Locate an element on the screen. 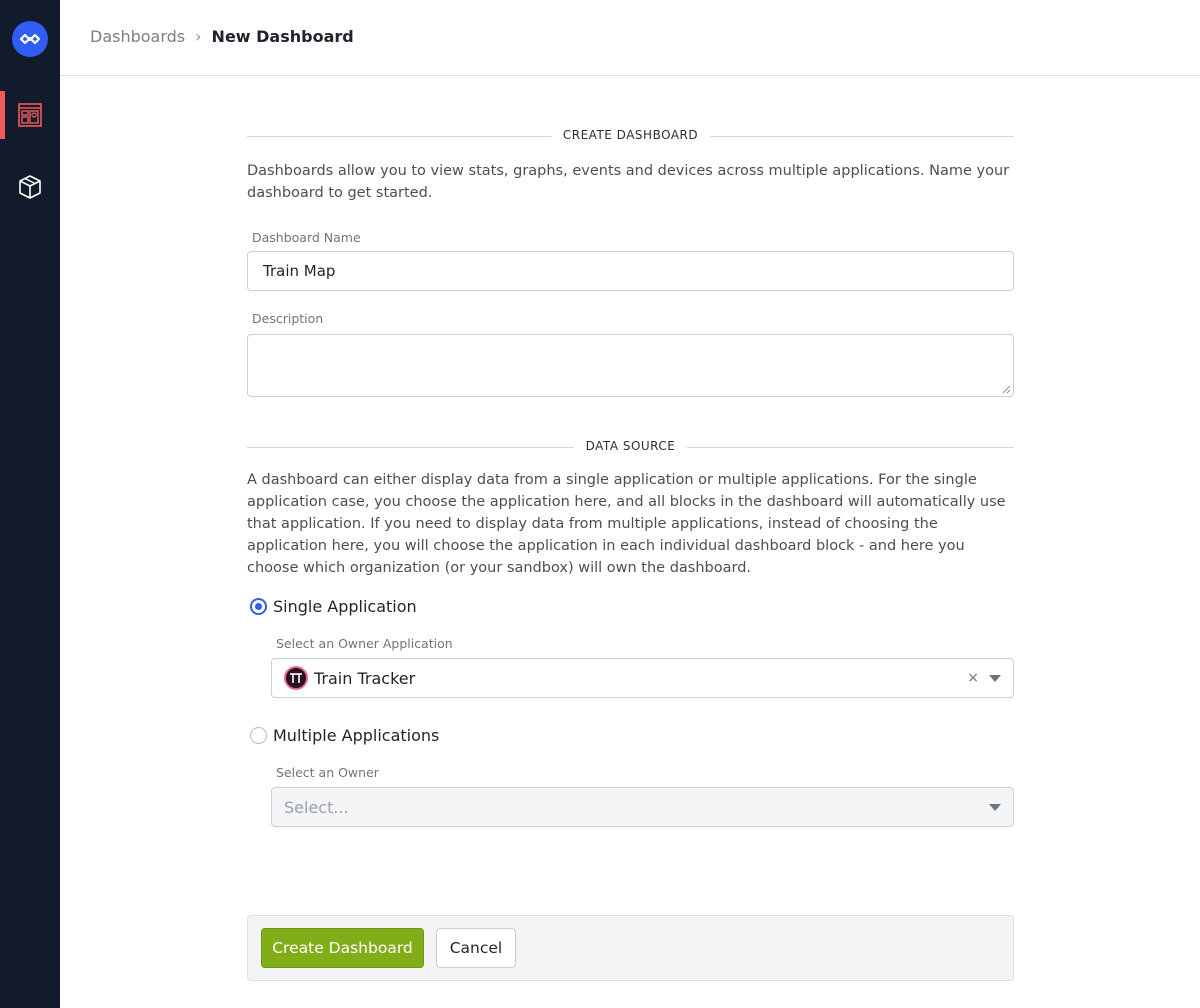  breadcrumb: Dashboards › New Dashboard is located at coordinates (222, 36).